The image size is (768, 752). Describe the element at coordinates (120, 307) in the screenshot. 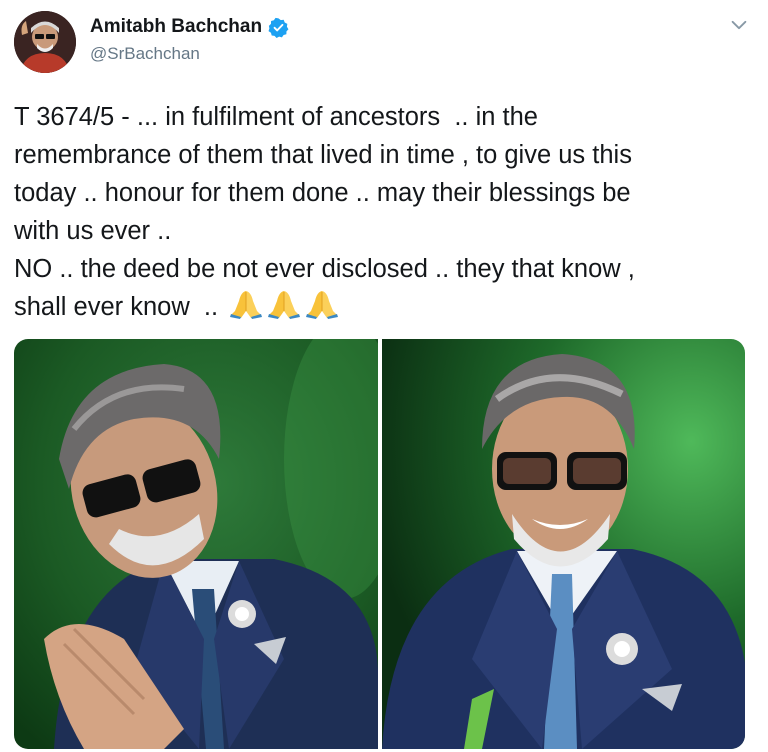

I see `tweet-line-text: shall ever know ..` at that location.